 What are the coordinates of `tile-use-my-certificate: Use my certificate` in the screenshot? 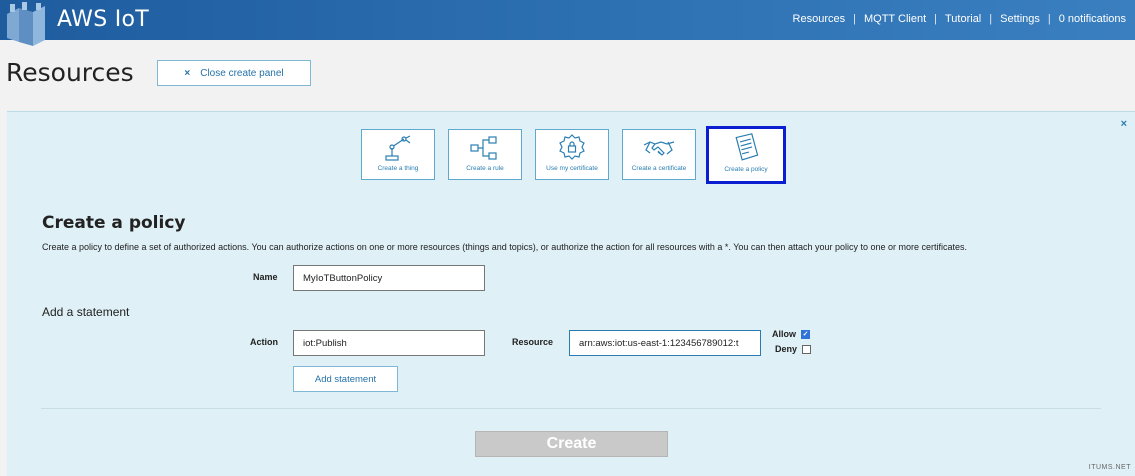 It's located at (572, 154).